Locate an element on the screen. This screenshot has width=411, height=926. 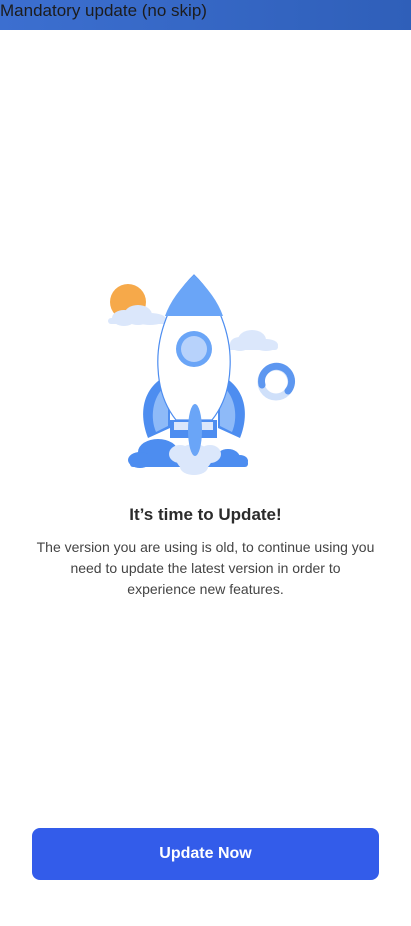
rocket-illustration is located at coordinates (200, 373).